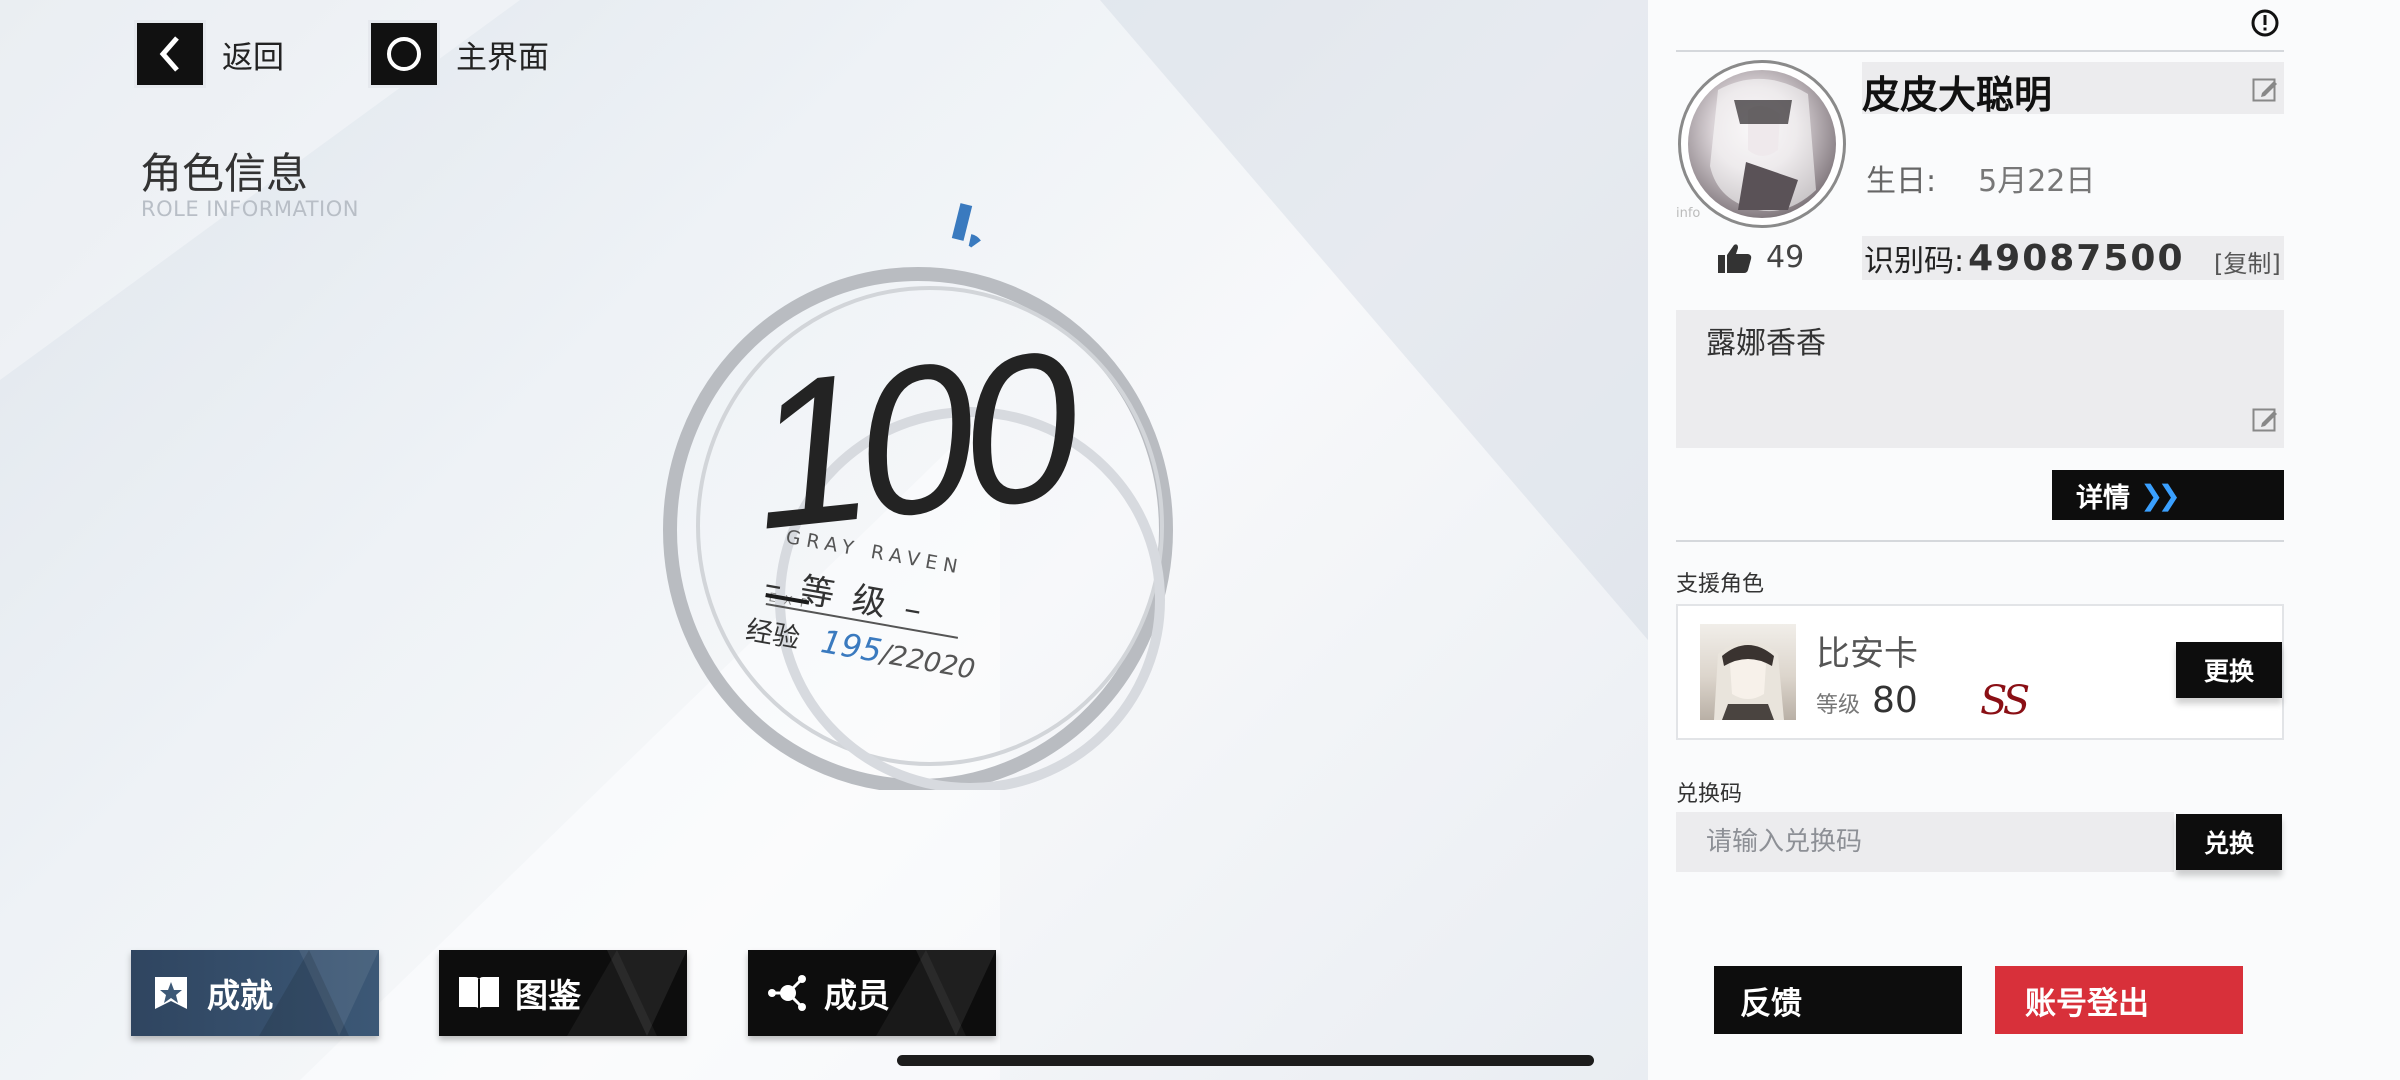  I want to click on avatar-image, so click(1762, 144).